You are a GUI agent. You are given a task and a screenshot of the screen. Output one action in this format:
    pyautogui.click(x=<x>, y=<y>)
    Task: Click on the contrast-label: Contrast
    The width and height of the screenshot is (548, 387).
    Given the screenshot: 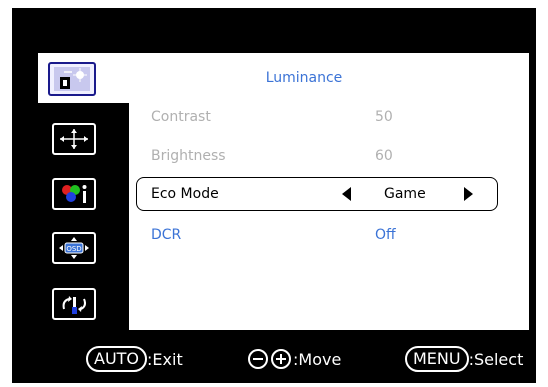 What is the action you would take?
    pyautogui.click(x=181, y=117)
    